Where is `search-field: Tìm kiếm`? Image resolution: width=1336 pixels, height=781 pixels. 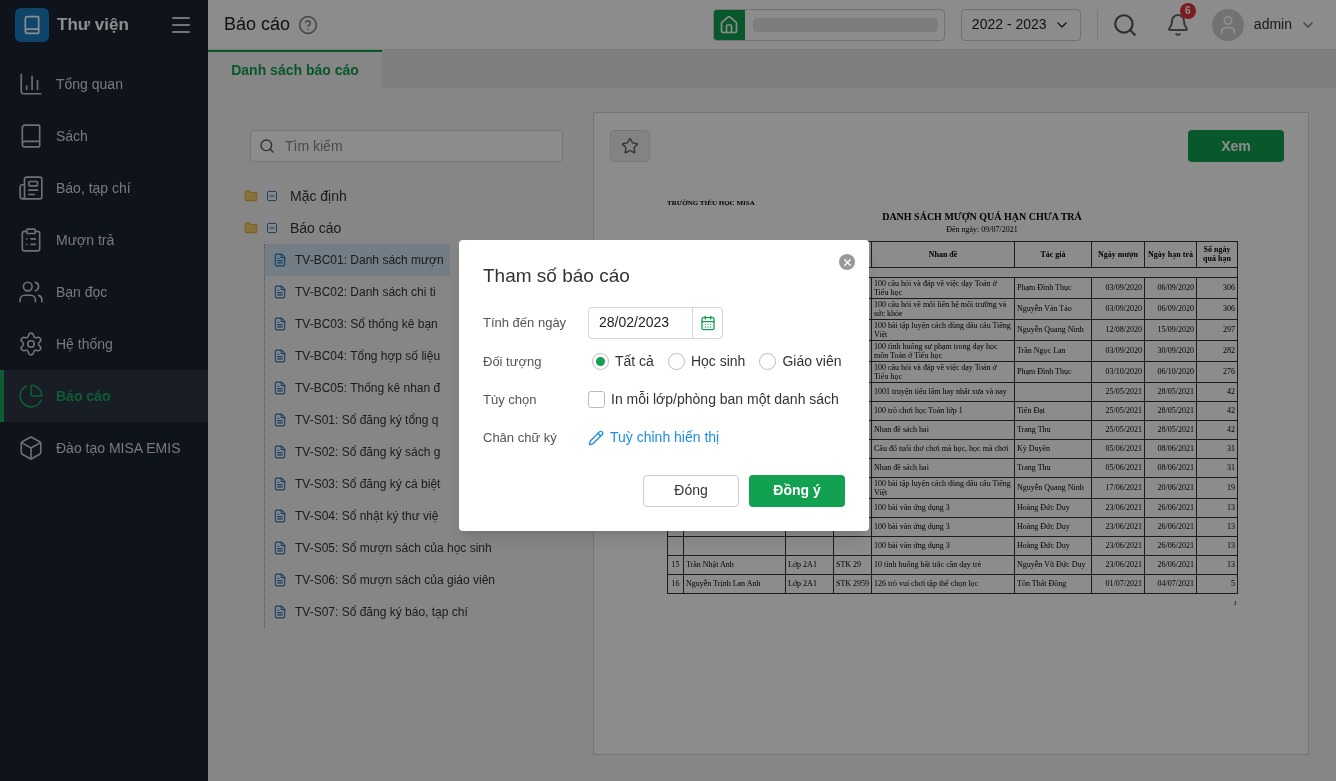
search-field: Tìm kiếm is located at coordinates (406, 146).